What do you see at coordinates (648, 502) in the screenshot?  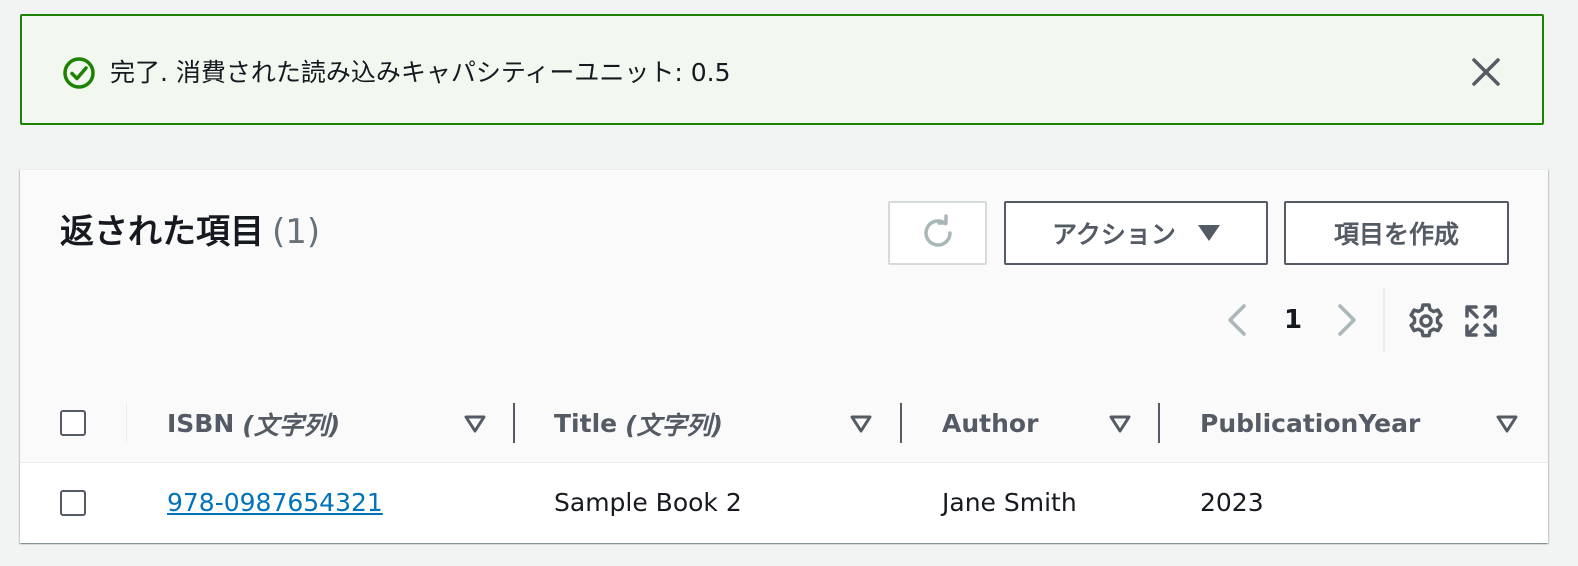 I see `cell-title: Sample Book 2` at bounding box center [648, 502].